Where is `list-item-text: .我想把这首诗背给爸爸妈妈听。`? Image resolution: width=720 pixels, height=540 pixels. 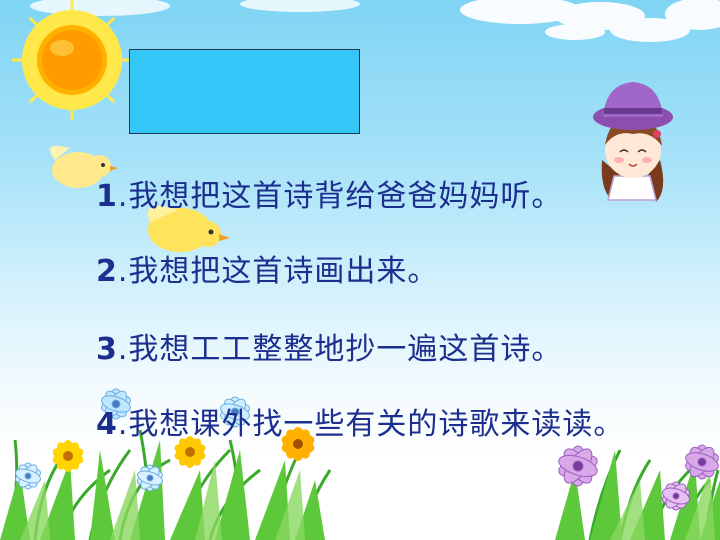
list-item-text: .我想把这首诗背给爸爸妈妈听。 is located at coordinates (340, 196).